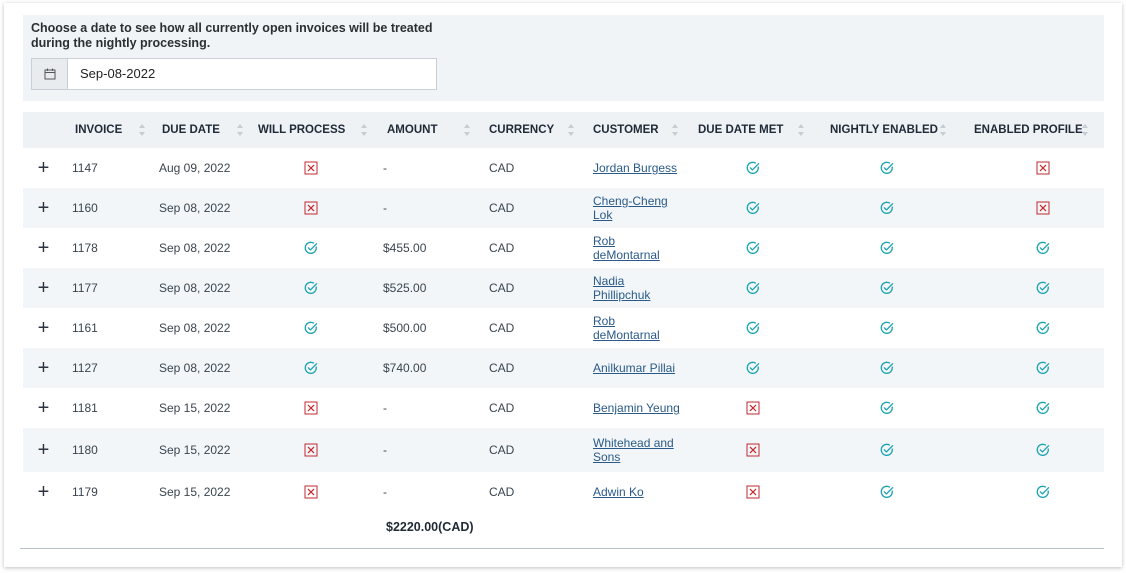  Describe the element at coordinates (522, 130) in the screenshot. I see `header-label-currency: CURRENCY` at that location.